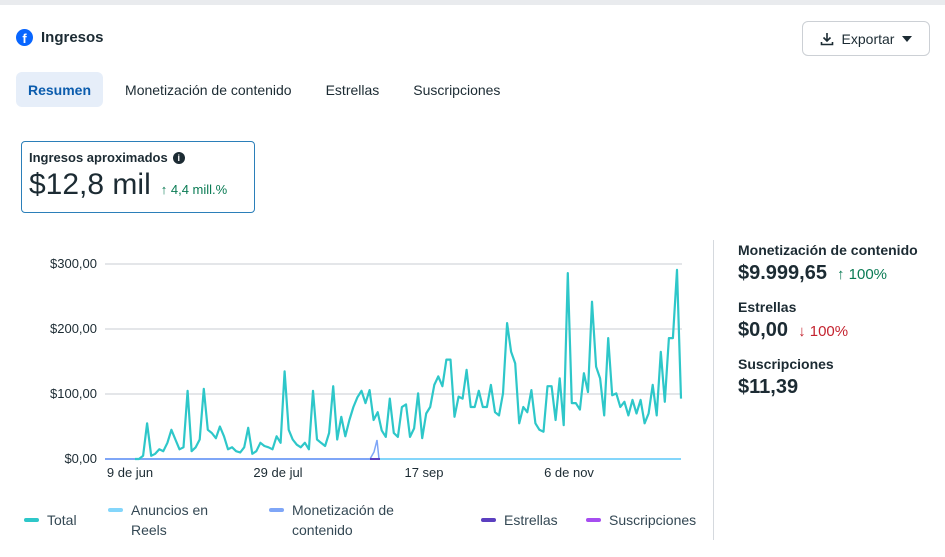  I want to click on breakdown-label: Estrellas, so click(767, 307).